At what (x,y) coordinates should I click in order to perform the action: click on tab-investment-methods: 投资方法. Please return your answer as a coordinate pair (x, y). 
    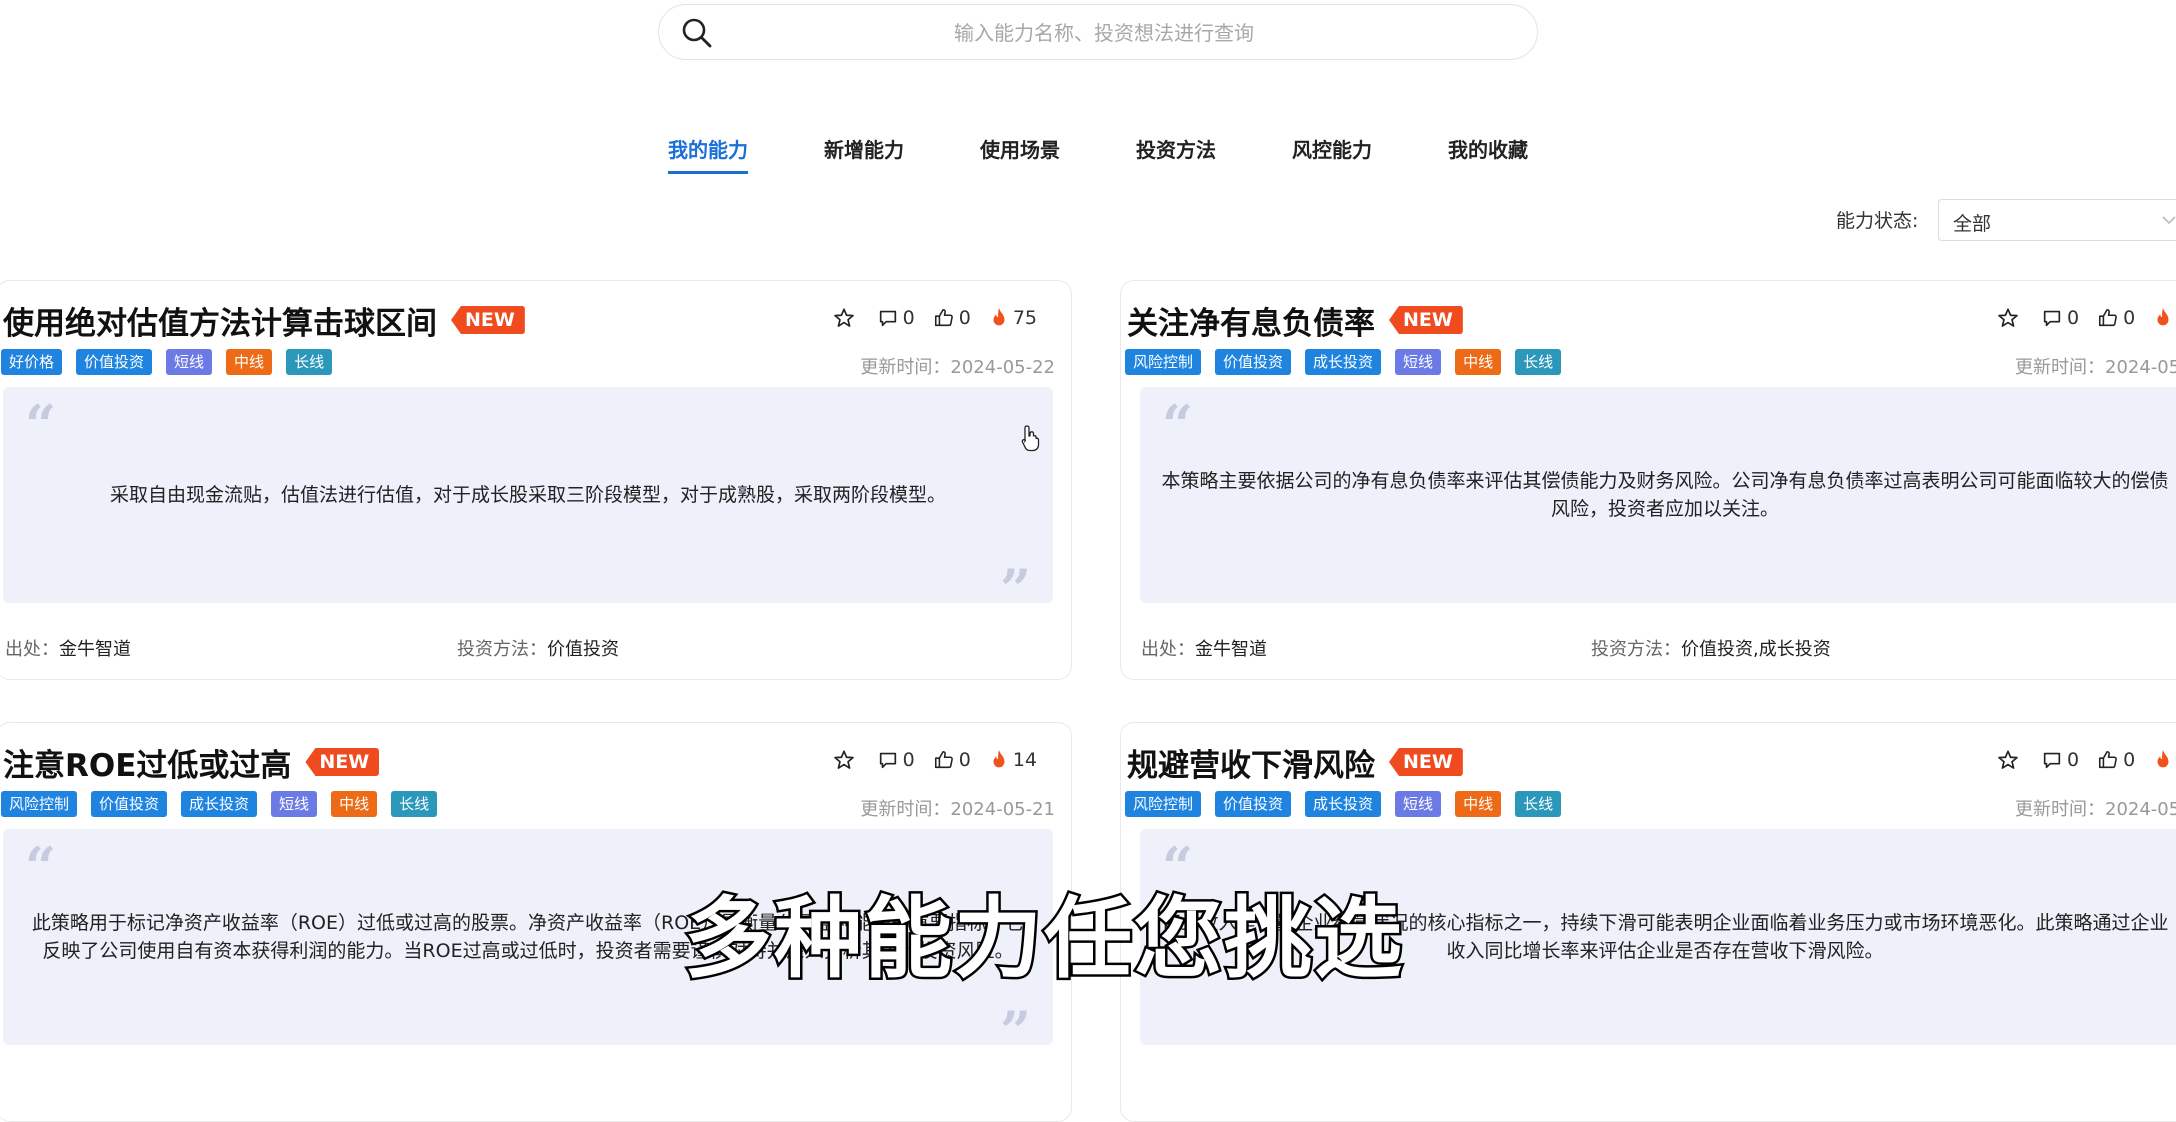
    Looking at the image, I should click on (1176, 148).